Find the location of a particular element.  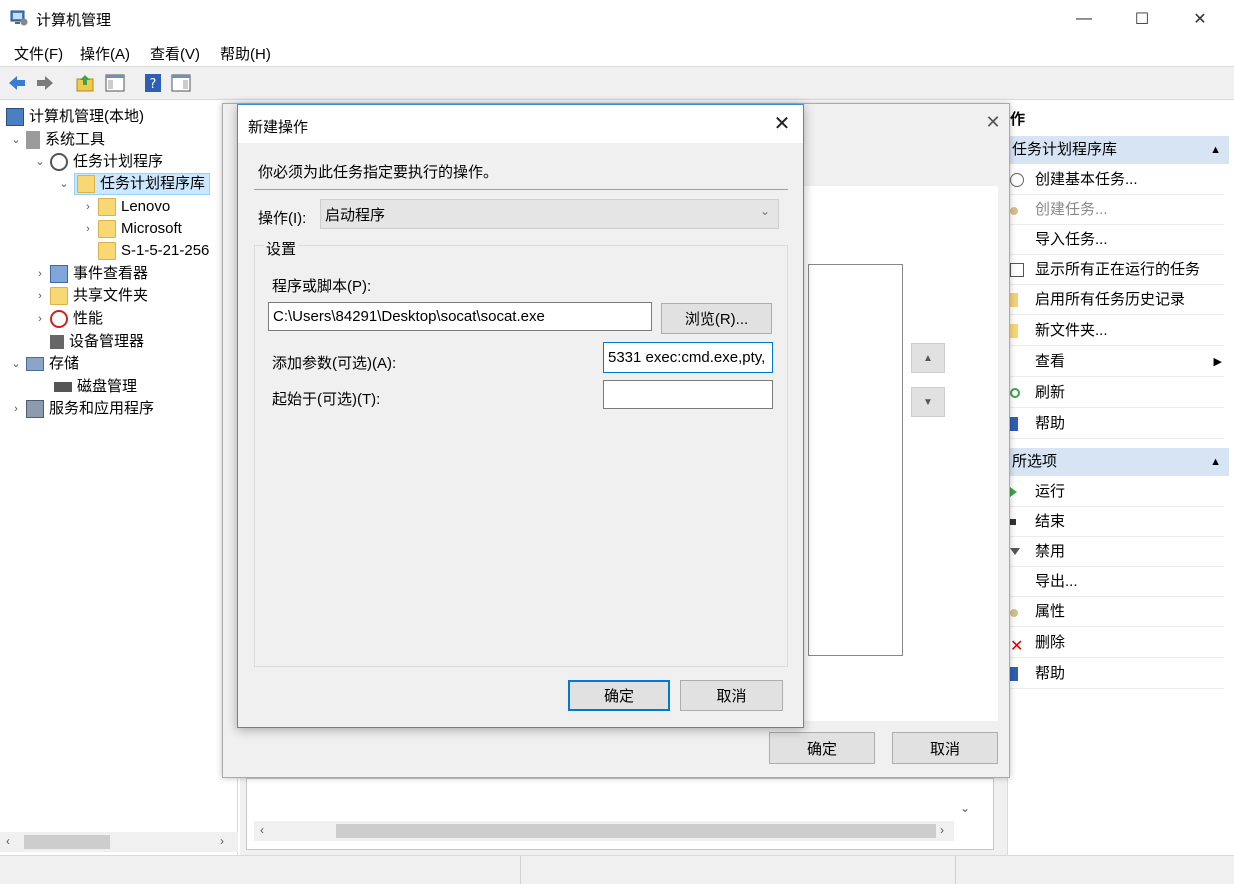

tree-item-task-library-row: ⌄ 任务计划程序库 is located at coordinates (134, 184).